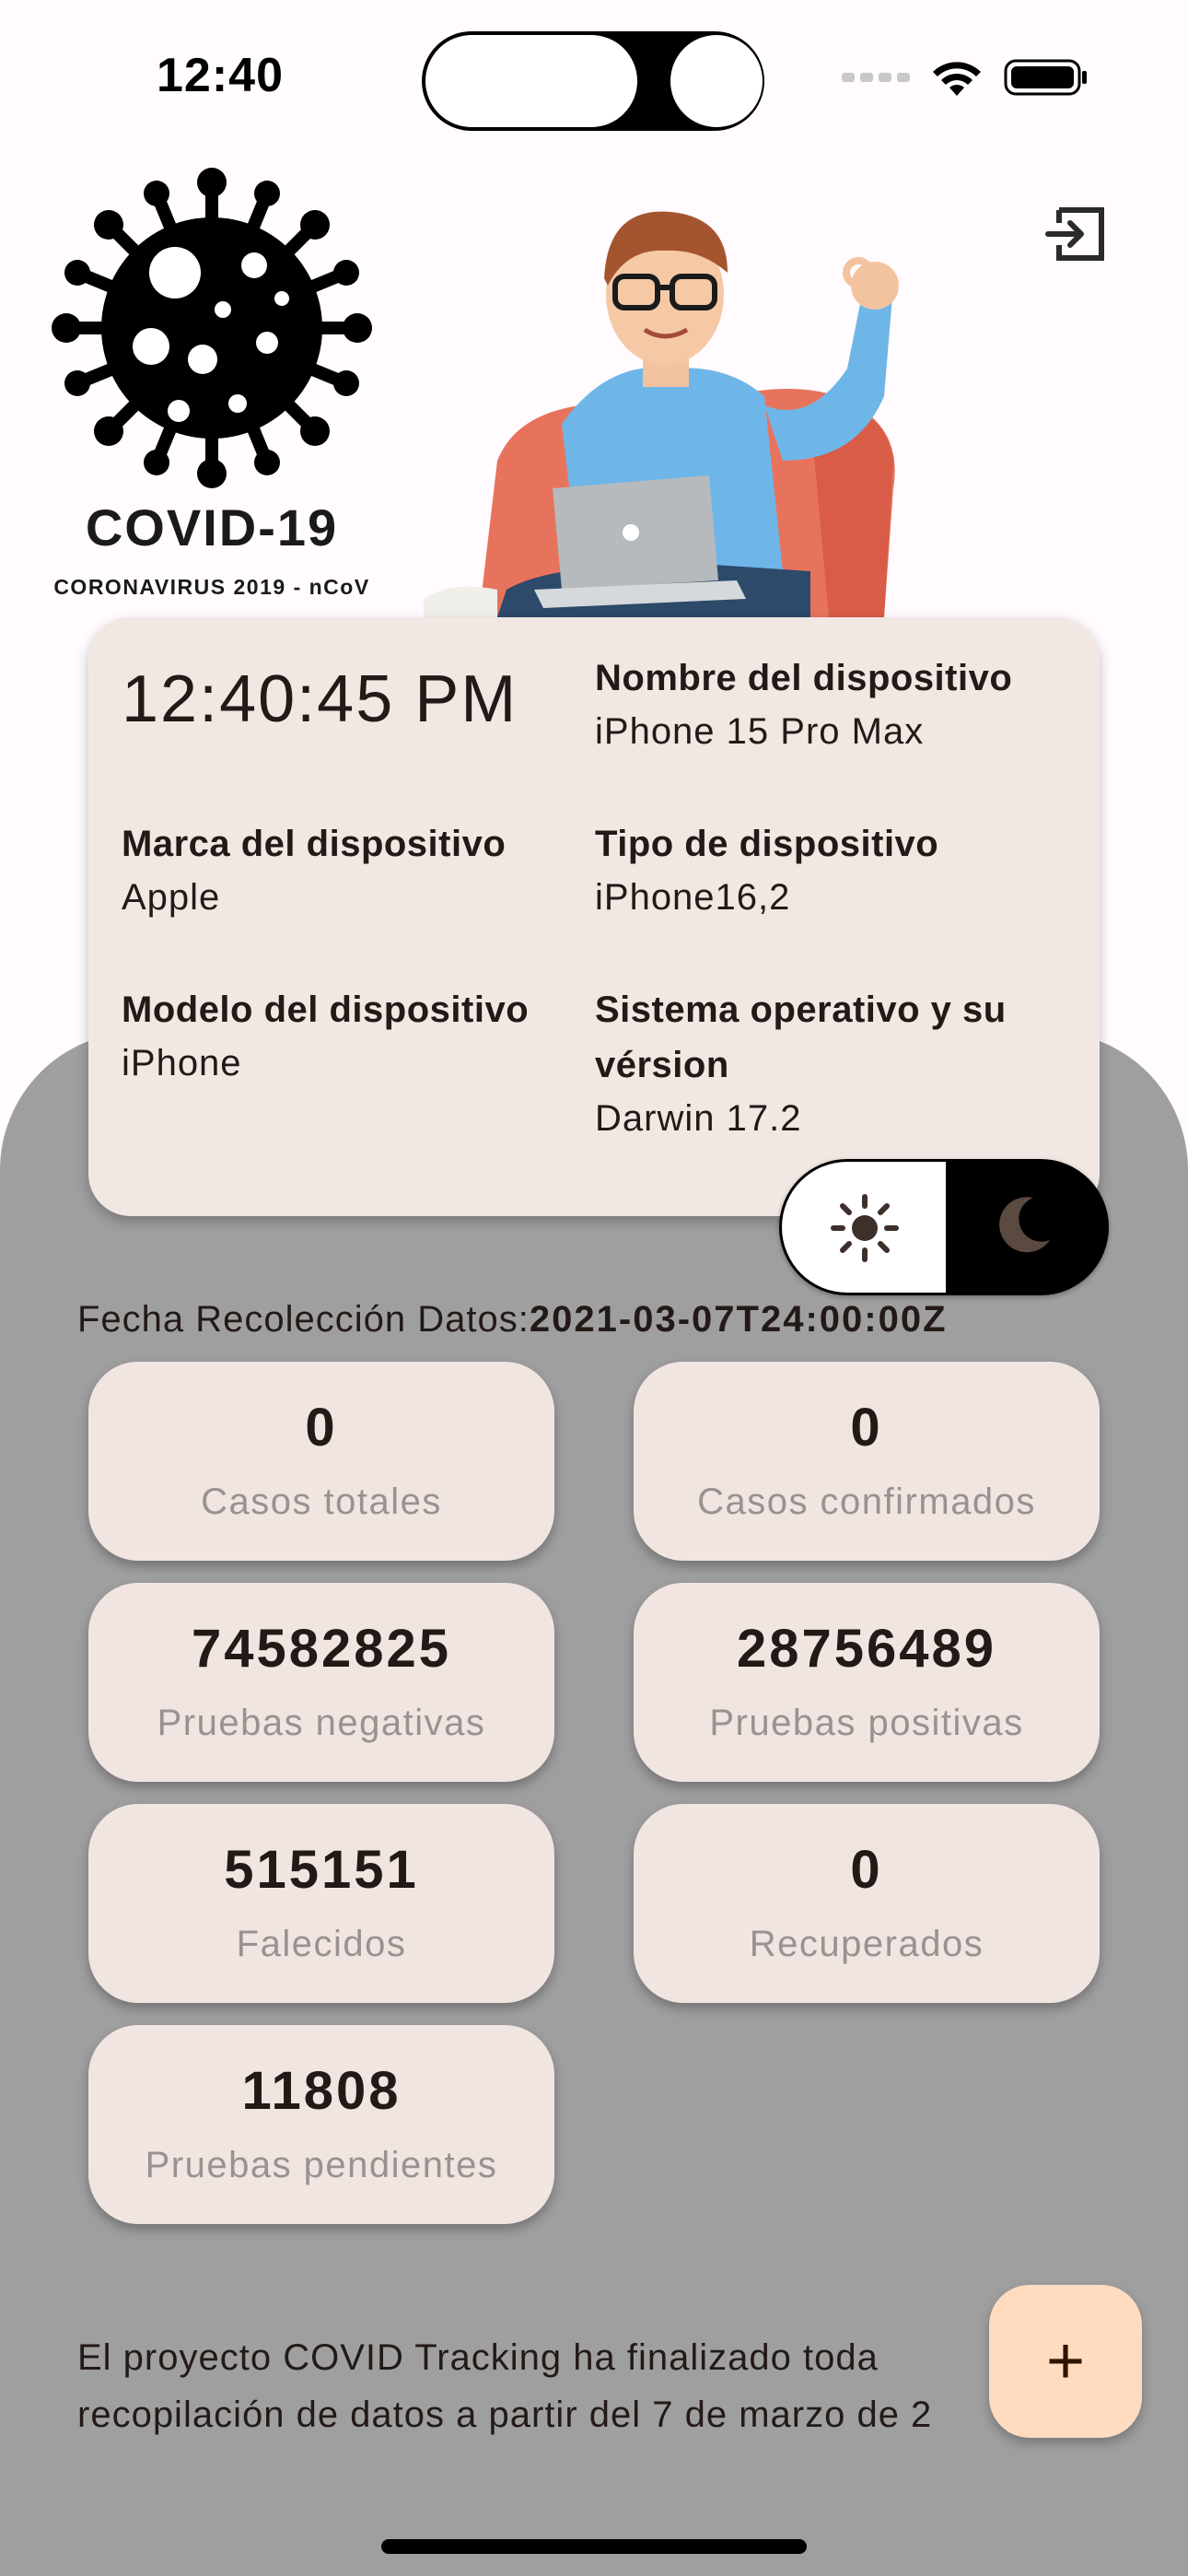 The image size is (1188, 2576). What do you see at coordinates (693, 897) in the screenshot?
I see `type-value: iPhone16,2` at bounding box center [693, 897].